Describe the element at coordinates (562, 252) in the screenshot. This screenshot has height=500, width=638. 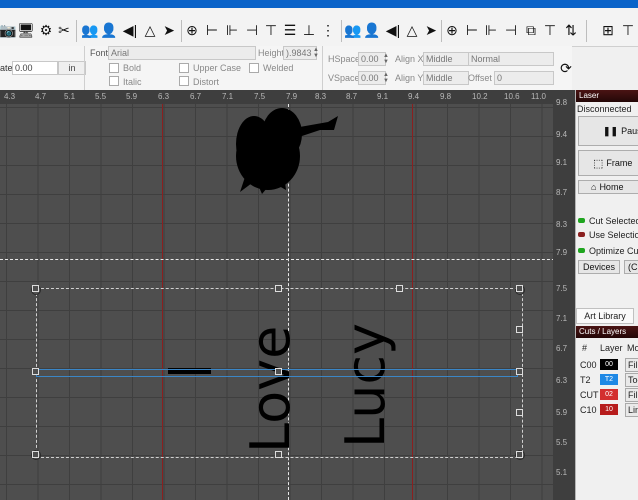
I see `ruler-tick-label: 7.9` at that location.